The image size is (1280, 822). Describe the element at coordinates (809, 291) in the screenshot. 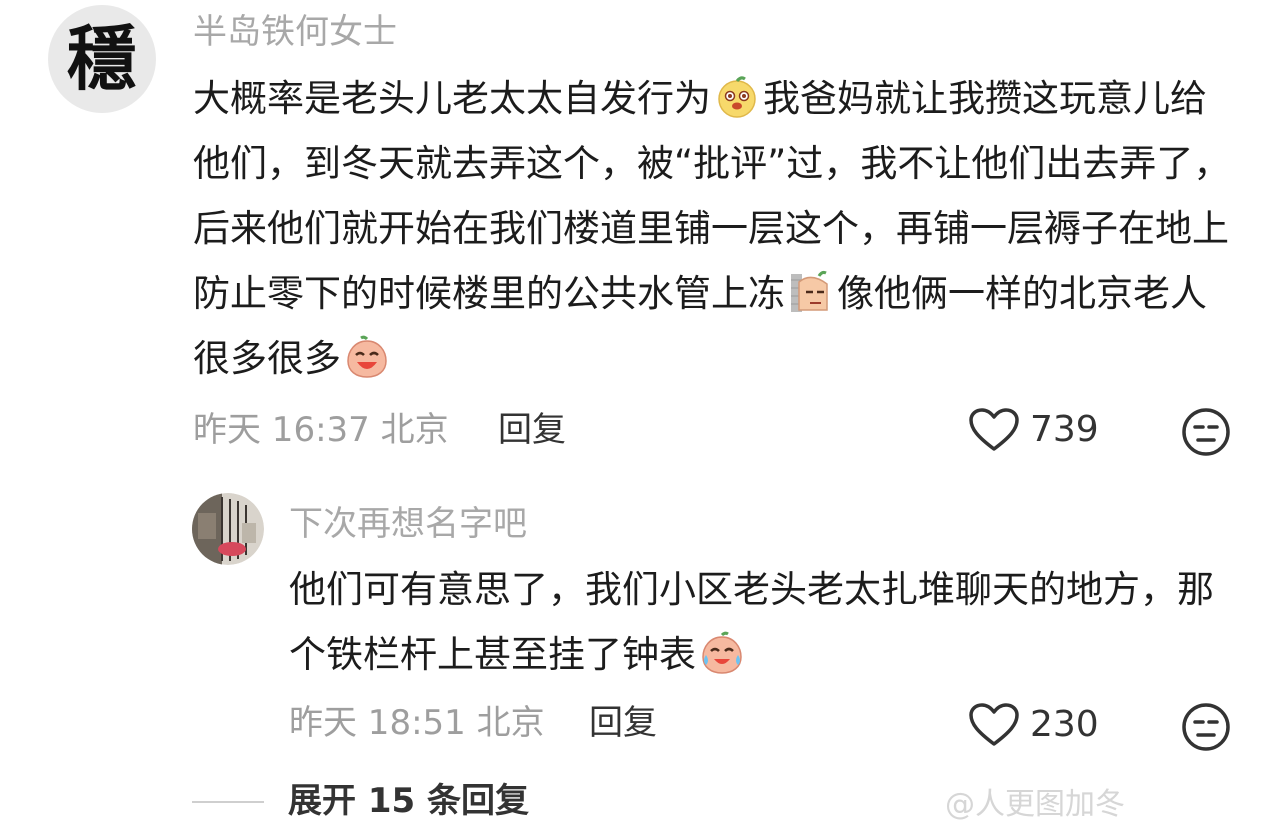

I see `side-eye-emoji` at that location.